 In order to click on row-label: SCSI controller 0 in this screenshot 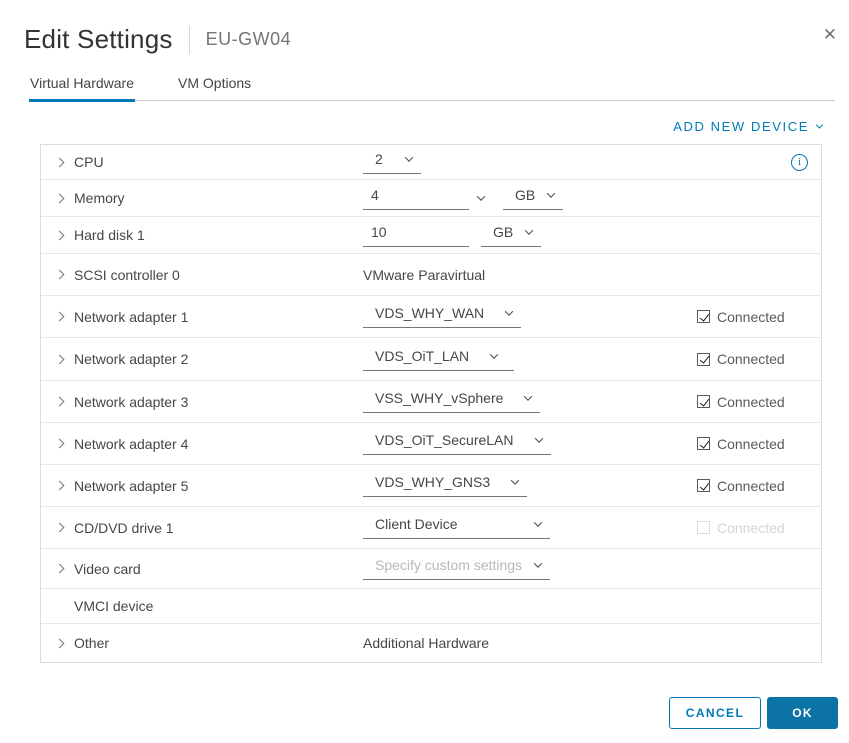, I will do `click(127, 274)`.